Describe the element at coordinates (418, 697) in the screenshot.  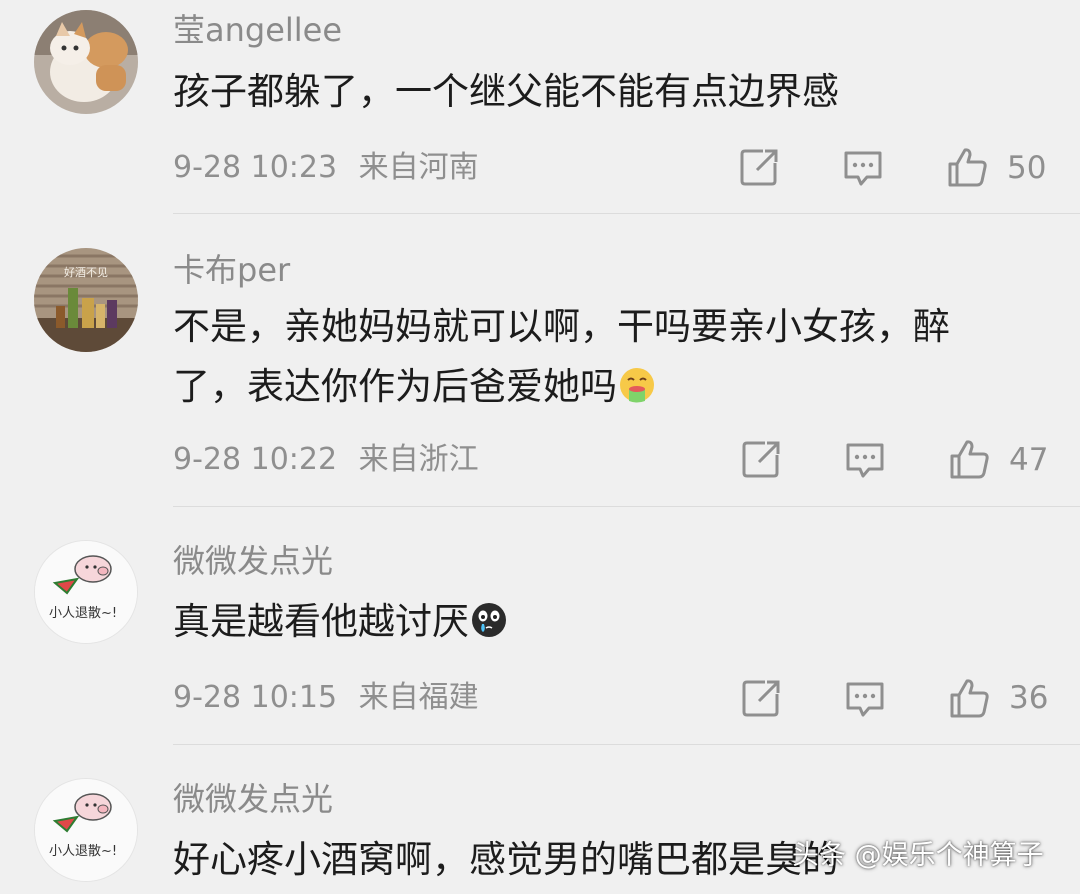
I see `comment-location: 来自福建` at that location.